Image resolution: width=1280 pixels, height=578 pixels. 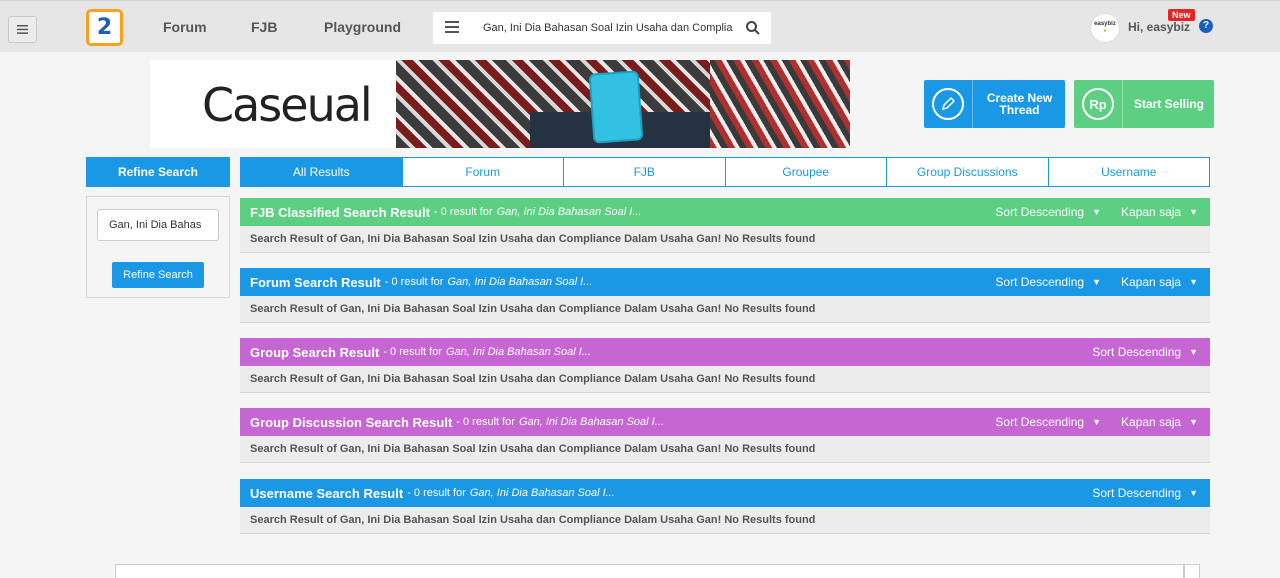 What do you see at coordinates (967, 172) in the screenshot?
I see `tab-group-discussions: Group Discussions` at bounding box center [967, 172].